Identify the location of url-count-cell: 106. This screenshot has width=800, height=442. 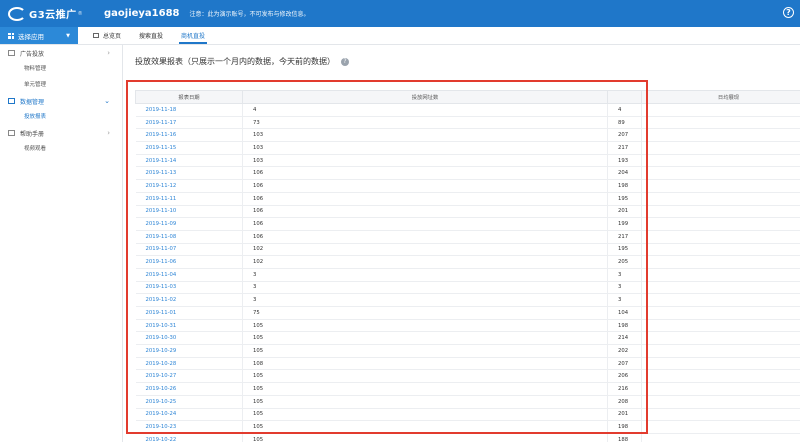
(425, 224).